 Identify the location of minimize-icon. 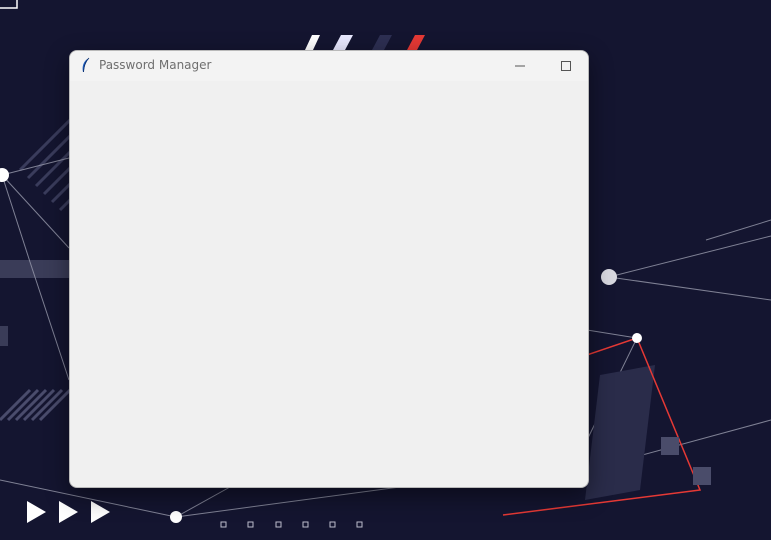
(520, 66).